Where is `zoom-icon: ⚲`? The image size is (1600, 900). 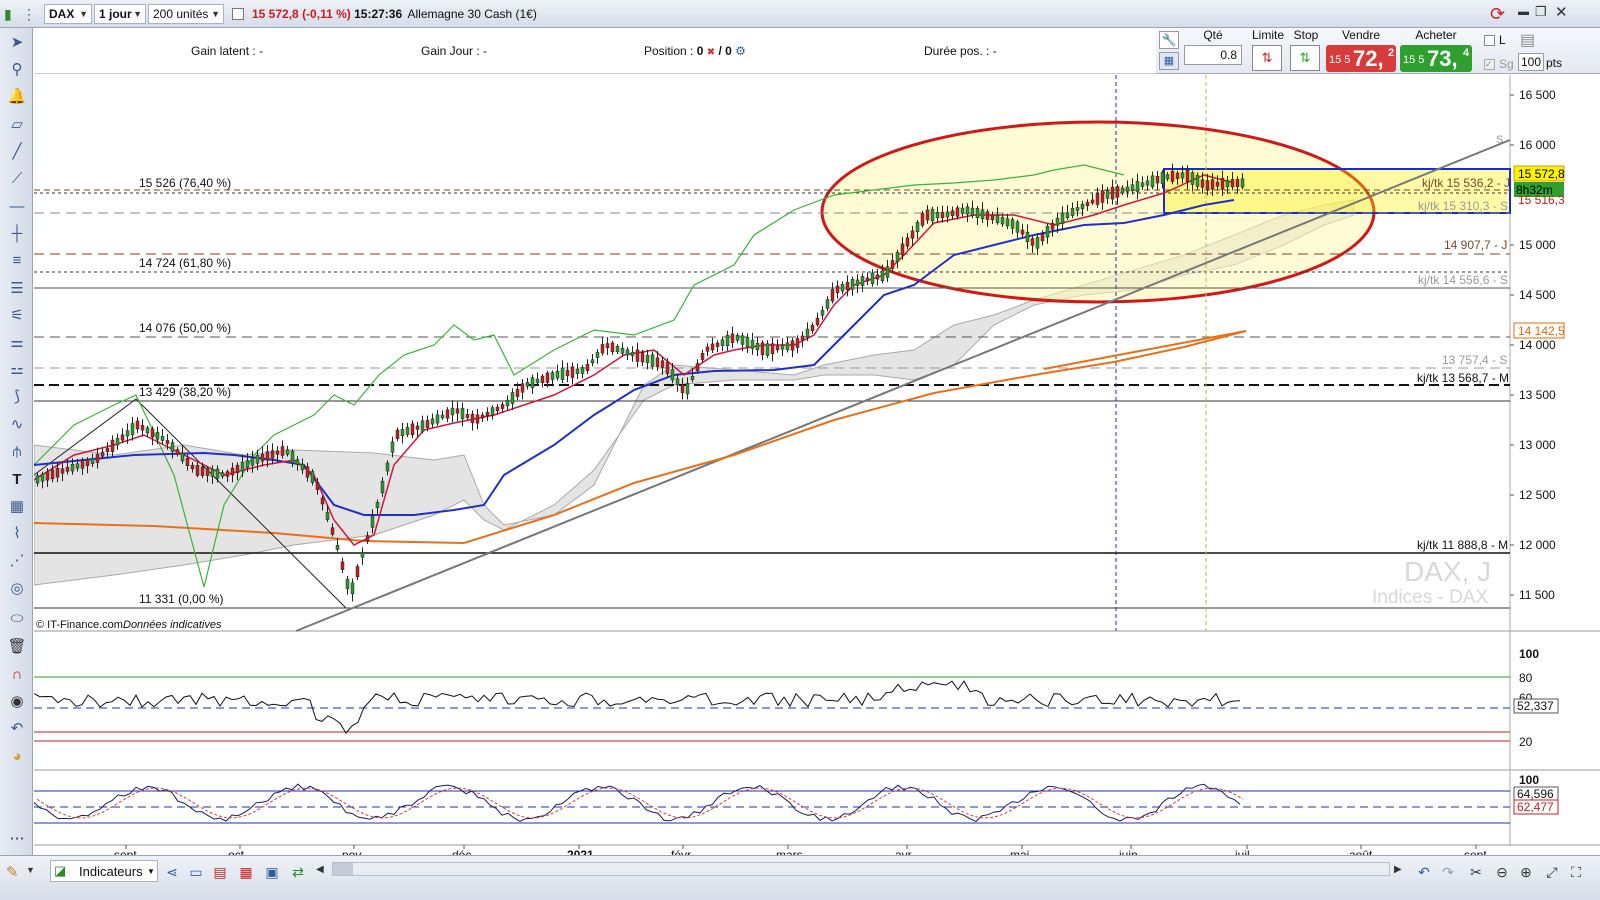 zoom-icon: ⚲ is located at coordinates (17, 70).